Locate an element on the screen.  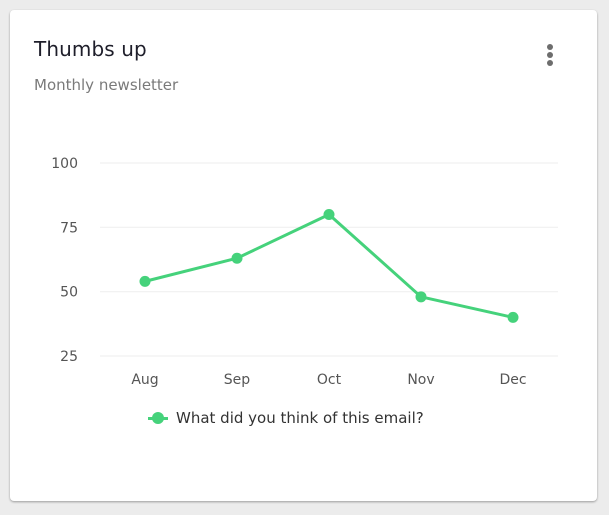
x-tick-label: Aug is located at coordinates (144, 380).